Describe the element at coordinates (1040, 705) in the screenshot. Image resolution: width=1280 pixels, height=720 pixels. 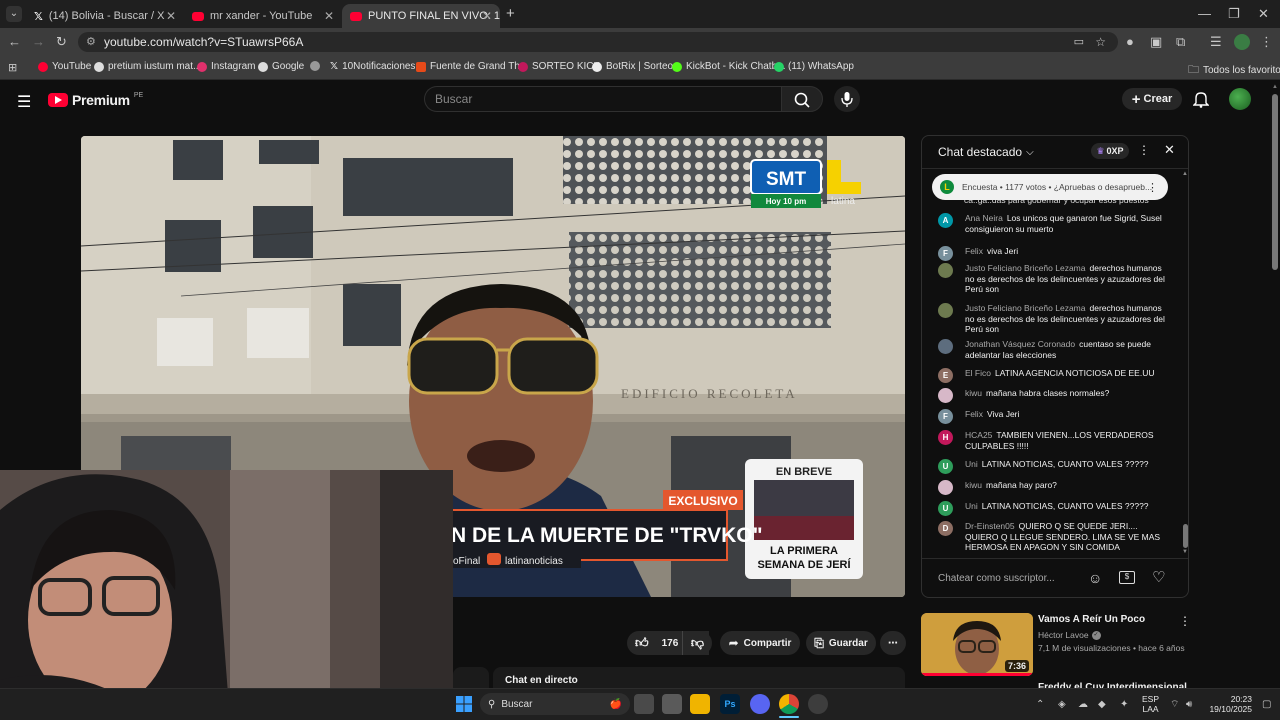
I see `show-hidden-icons-icon: ⌃` at that location.